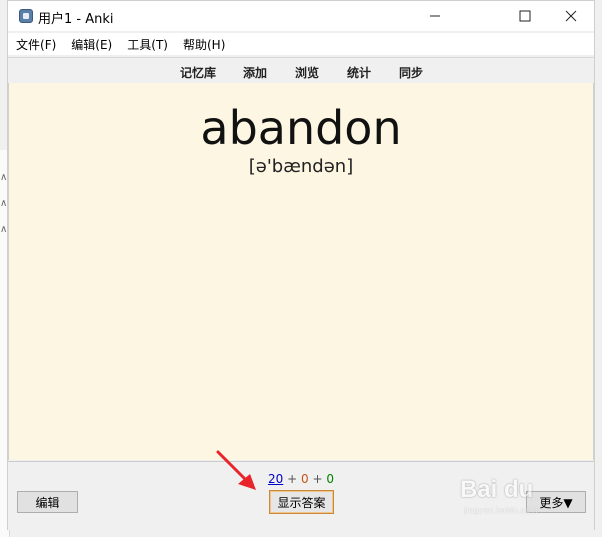 The width and height of the screenshot is (602, 537). What do you see at coordinates (307, 72) in the screenshot?
I see `toolbar-browse: 浏览` at bounding box center [307, 72].